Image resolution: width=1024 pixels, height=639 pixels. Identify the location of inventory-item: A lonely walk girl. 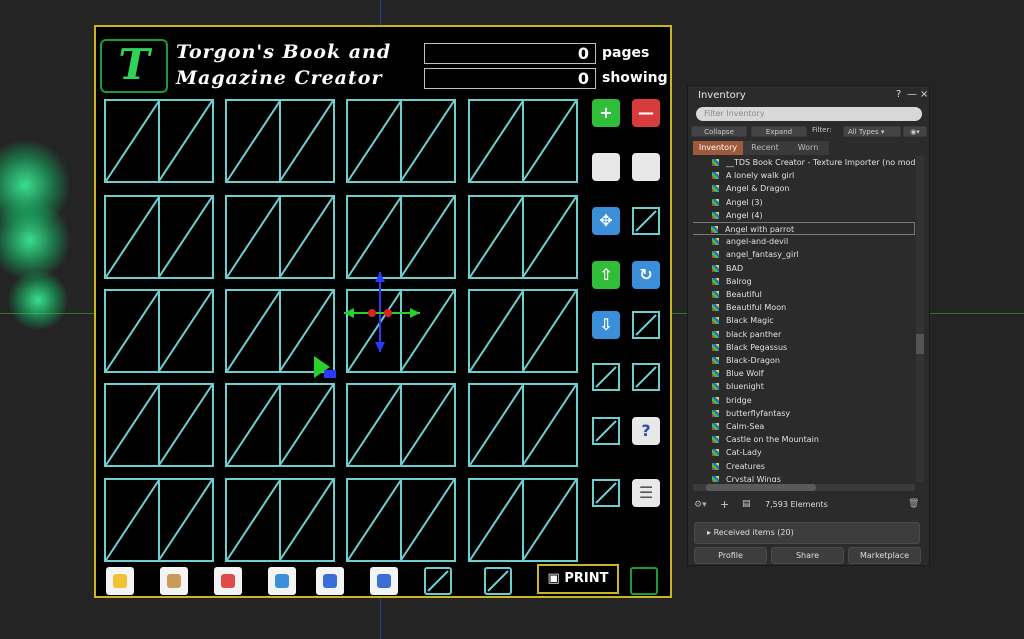
(804, 175).